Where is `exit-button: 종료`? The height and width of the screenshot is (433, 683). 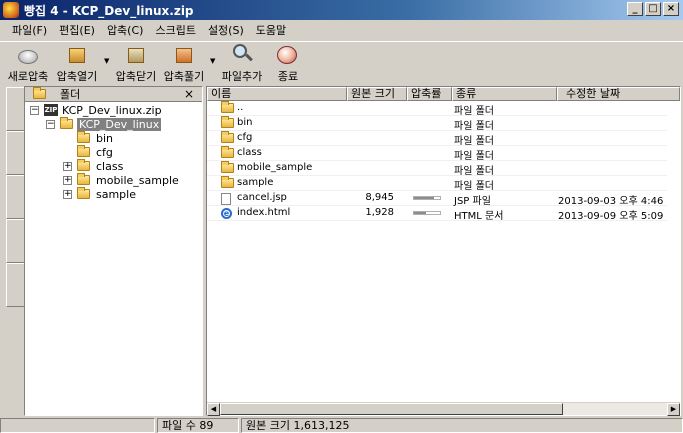 exit-button: 종료 is located at coordinates (288, 64).